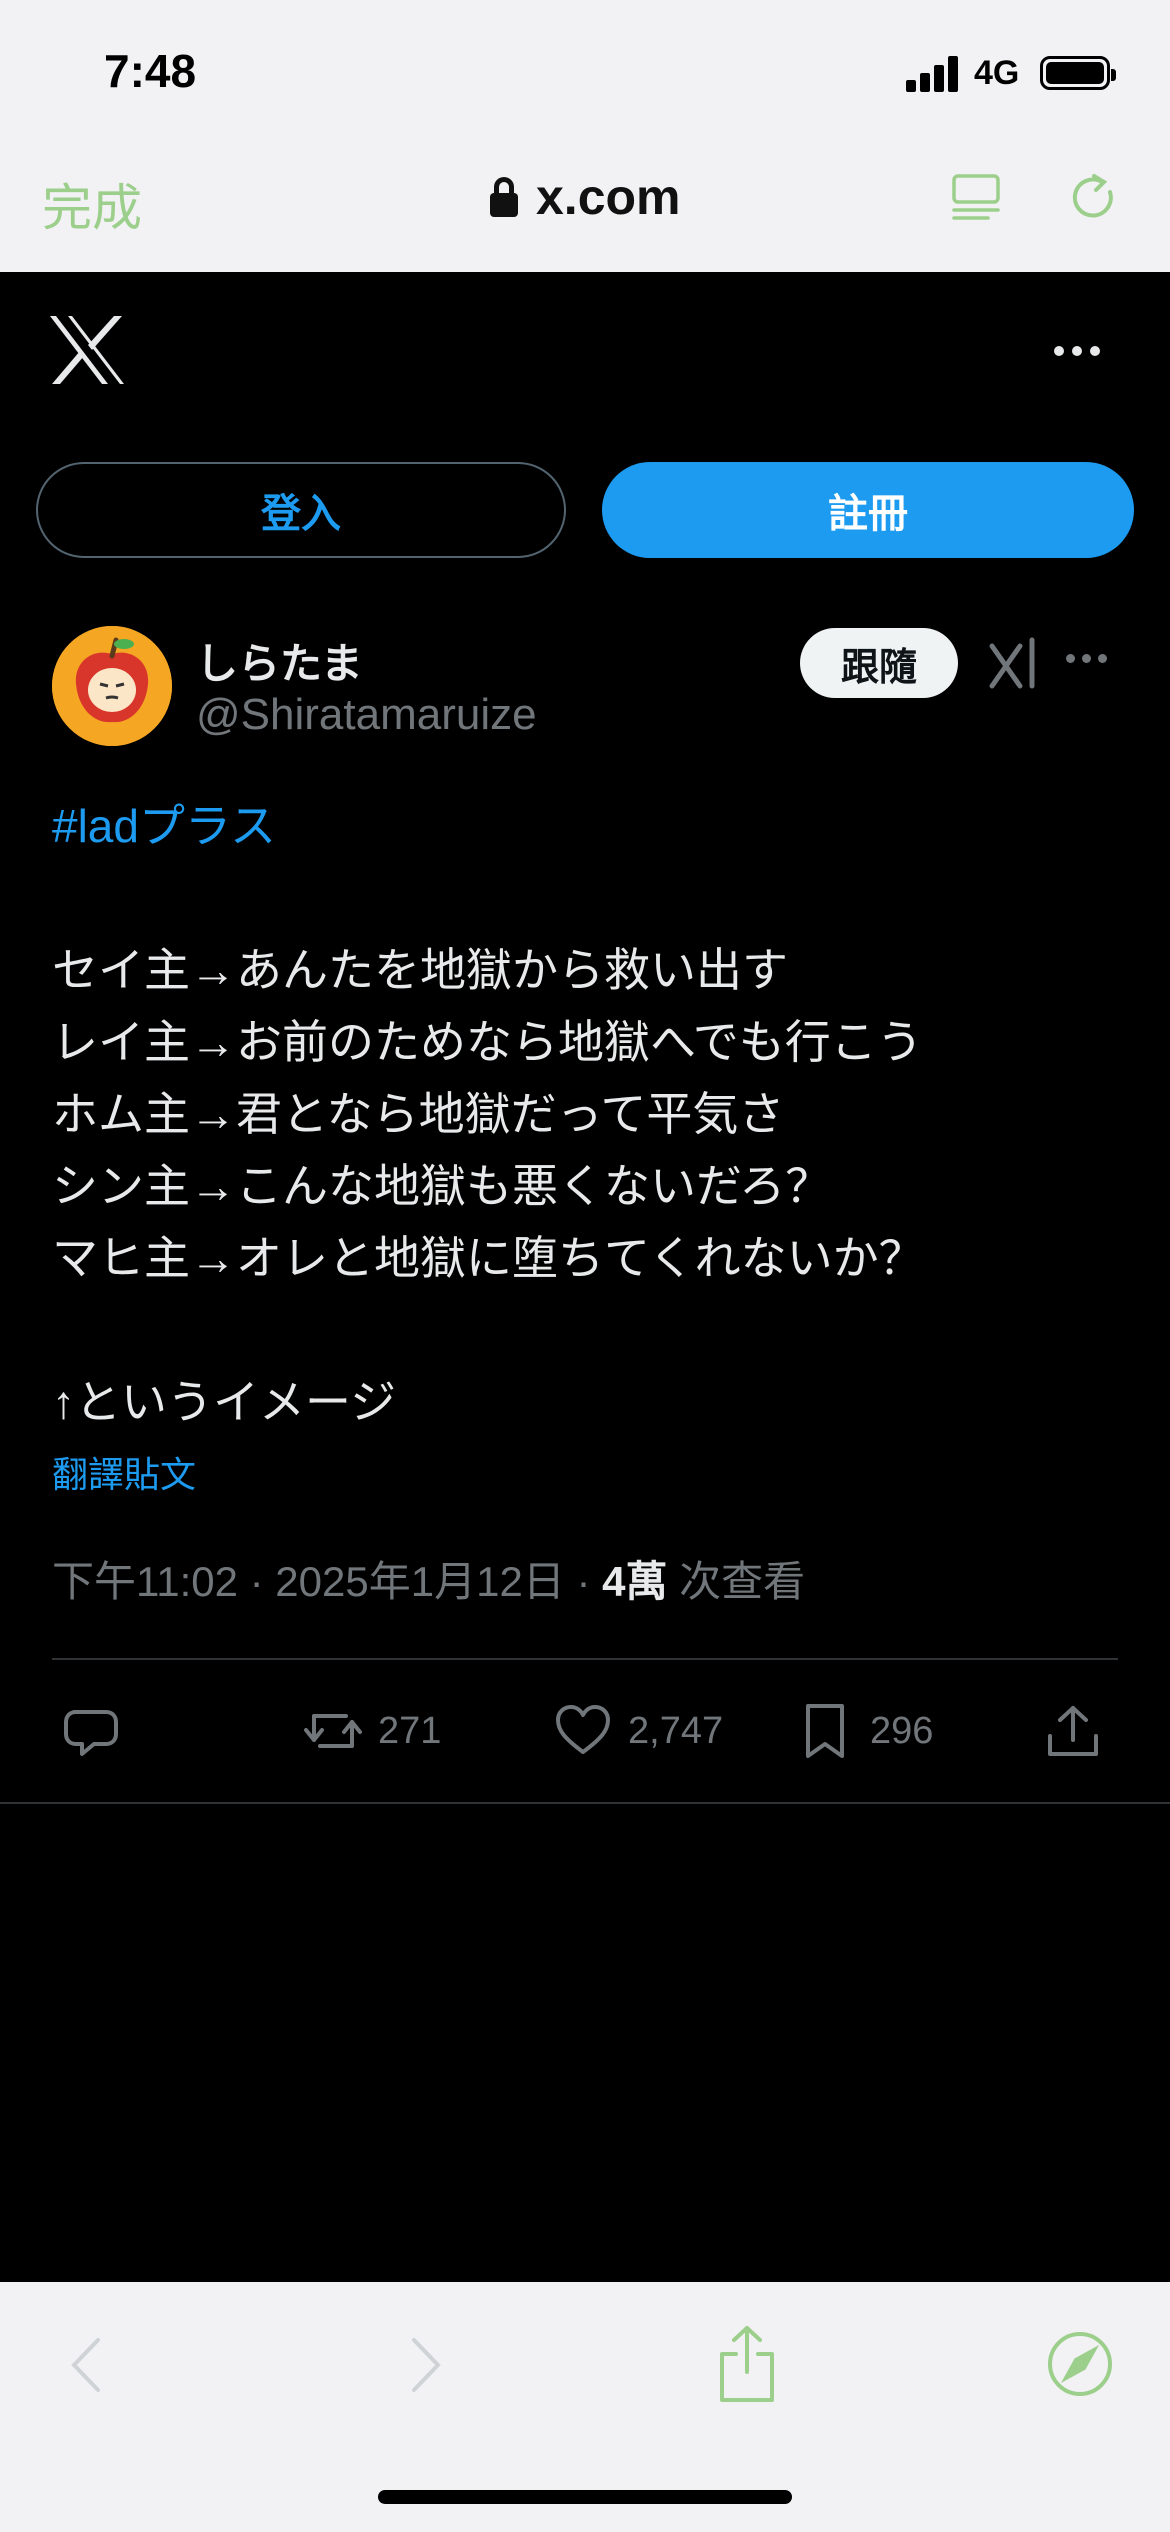 Image resolution: width=1170 pixels, height=2532 pixels. I want to click on reload-icon, so click(1094, 198).